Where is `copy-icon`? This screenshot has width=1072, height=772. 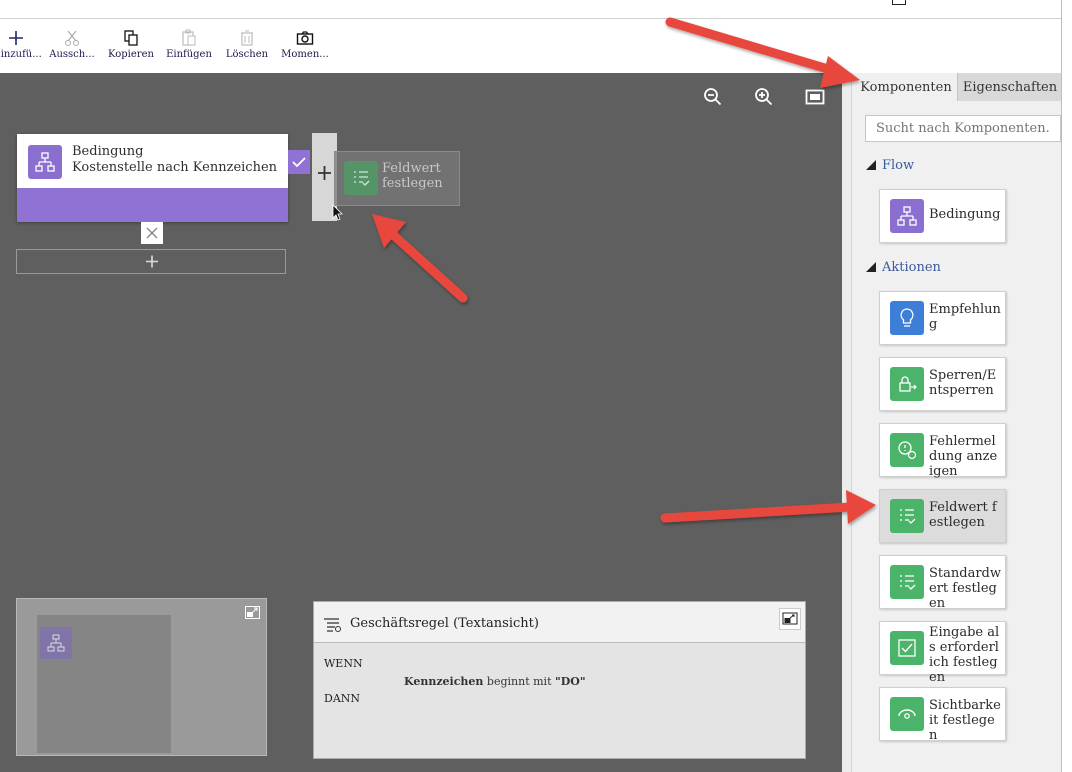
copy-icon is located at coordinates (131, 40).